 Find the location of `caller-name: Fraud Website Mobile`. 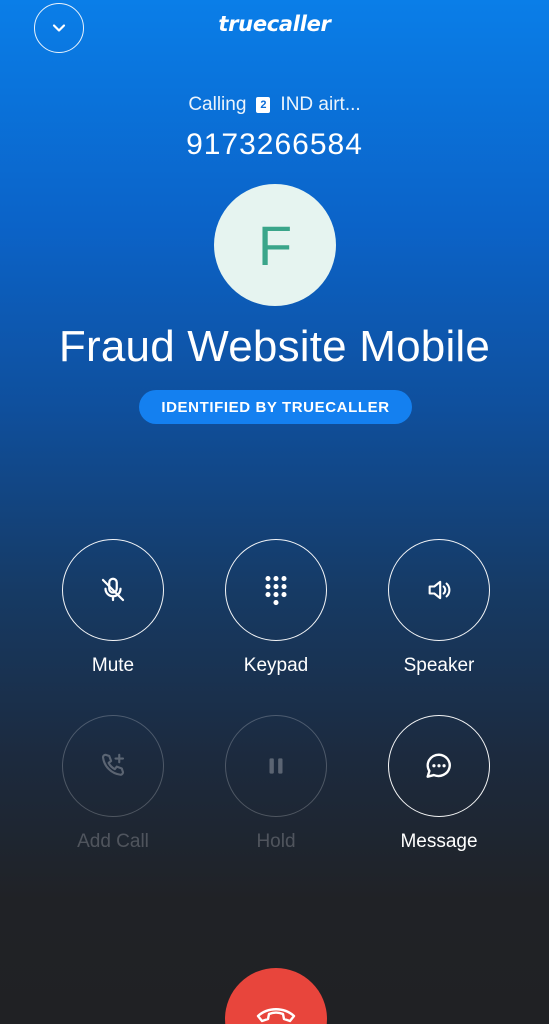

caller-name: Fraud Website Mobile is located at coordinates (274, 346).